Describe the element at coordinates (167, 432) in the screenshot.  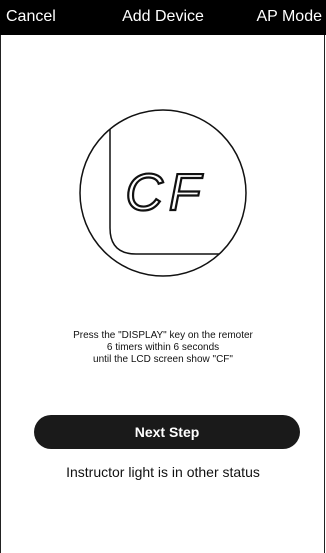
I see `next-step-button: Next Step` at that location.